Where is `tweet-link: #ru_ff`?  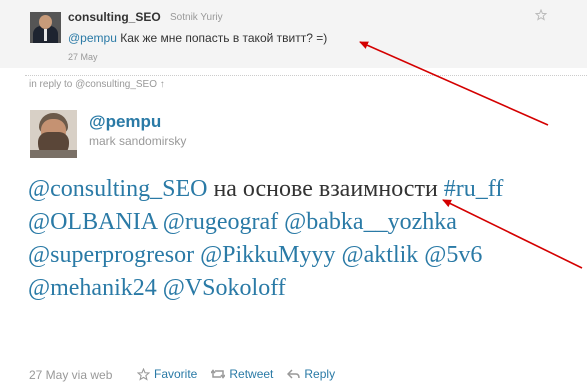
tweet-link: #ru_ff is located at coordinates (474, 189).